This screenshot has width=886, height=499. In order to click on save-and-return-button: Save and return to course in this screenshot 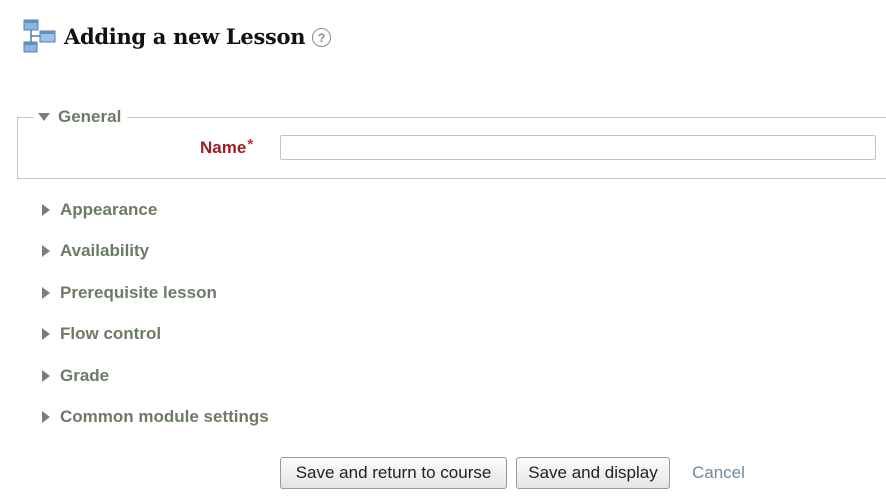, I will do `click(393, 473)`.